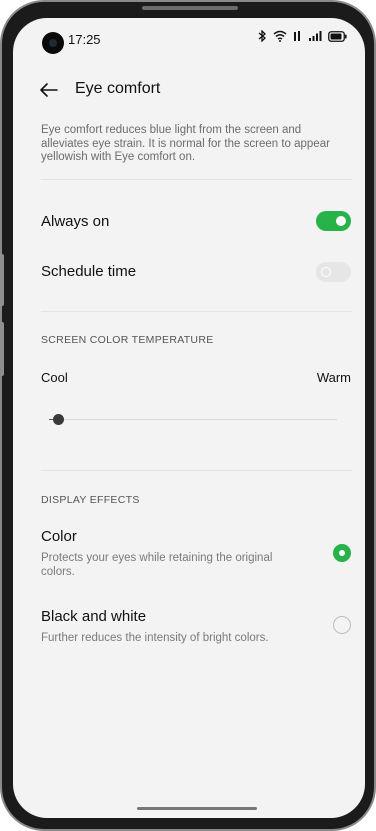 The width and height of the screenshot is (376, 831). What do you see at coordinates (59, 536) in the screenshot?
I see `option-color-title: Color` at bounding box center [59, 536].